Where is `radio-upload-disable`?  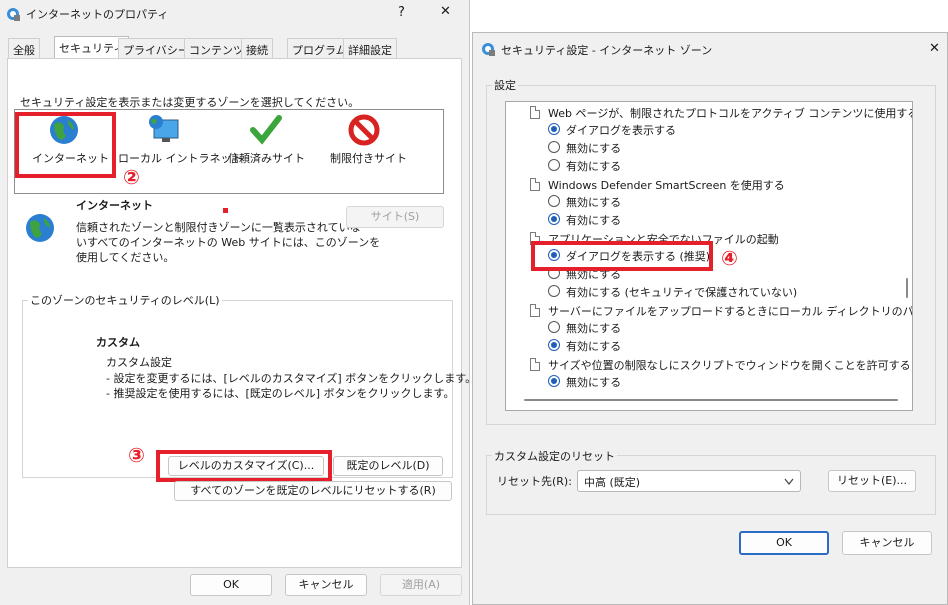
radio-upload-disable is located at coordinates (554, 327).